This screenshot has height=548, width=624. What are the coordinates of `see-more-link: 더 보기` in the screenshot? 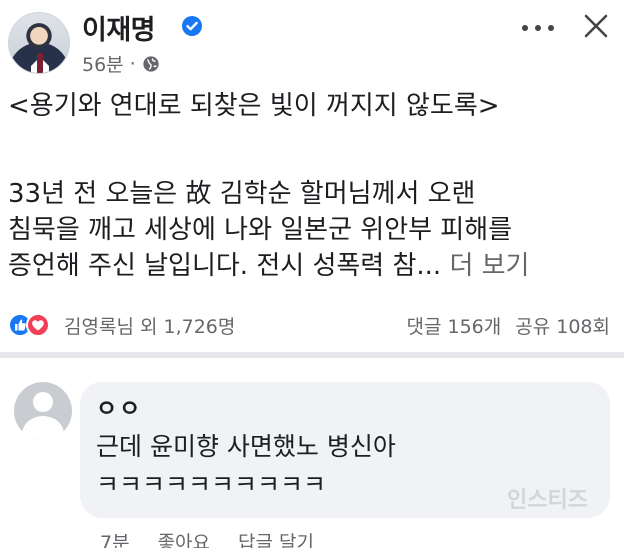 It's located at (489, 266).